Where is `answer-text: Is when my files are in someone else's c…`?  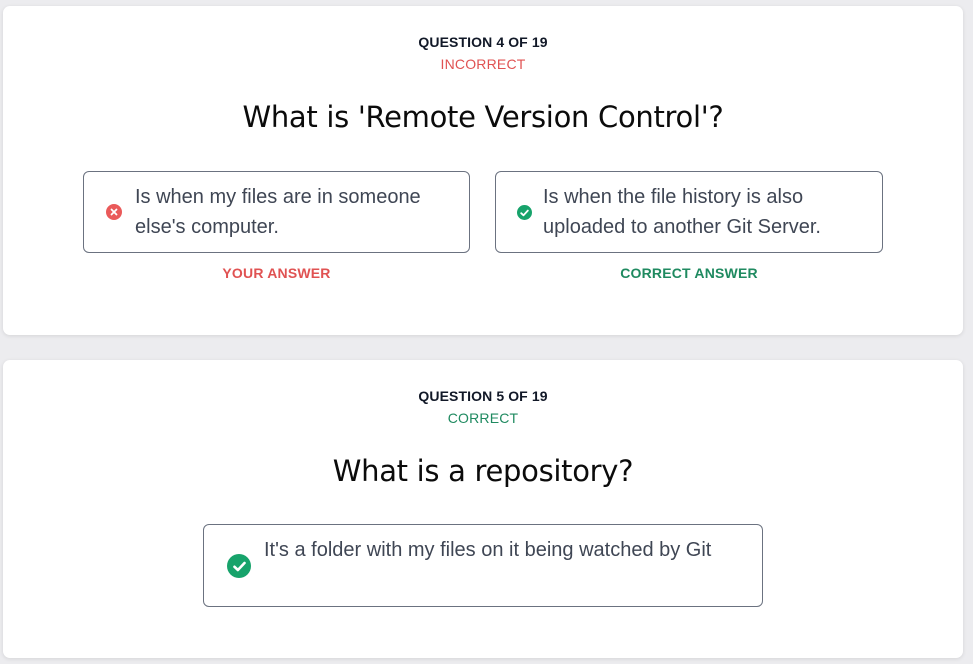 answer-text: Is when my files are in someone else's c… is located at coordinates (278, 212).